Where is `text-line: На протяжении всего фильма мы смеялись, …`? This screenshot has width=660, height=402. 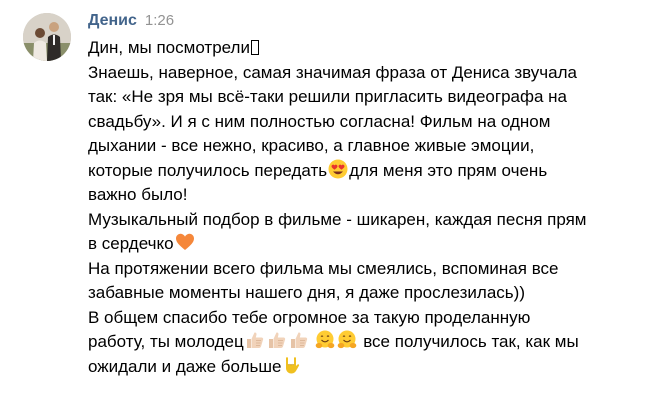 text-line: На протяжении всего фильма мы смеялись, … is located at coordinates (323, 268).